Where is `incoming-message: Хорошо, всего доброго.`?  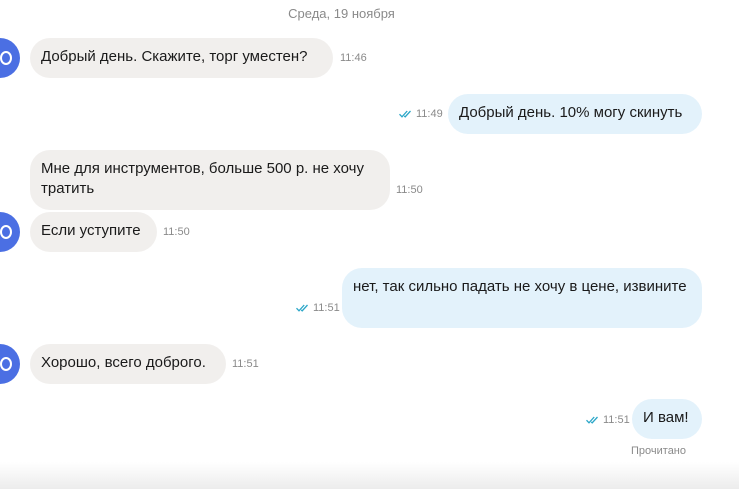 incoming-message: Хорошо, всего доброго. is located at coordinates (128, 364).